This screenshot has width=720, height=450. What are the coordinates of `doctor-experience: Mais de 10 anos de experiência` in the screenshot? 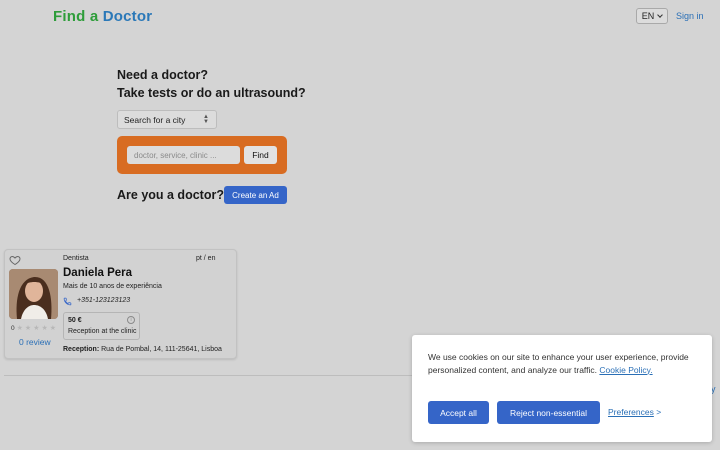 It's located at (112, 286).